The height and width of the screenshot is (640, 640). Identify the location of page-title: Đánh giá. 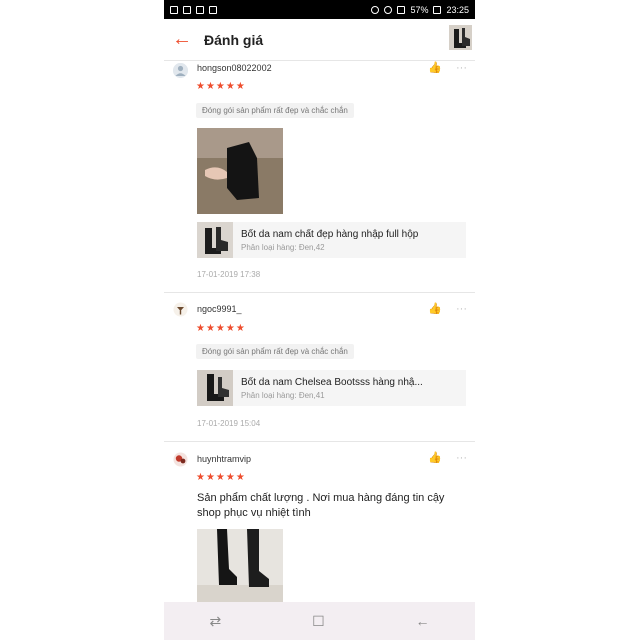
(234, 39).